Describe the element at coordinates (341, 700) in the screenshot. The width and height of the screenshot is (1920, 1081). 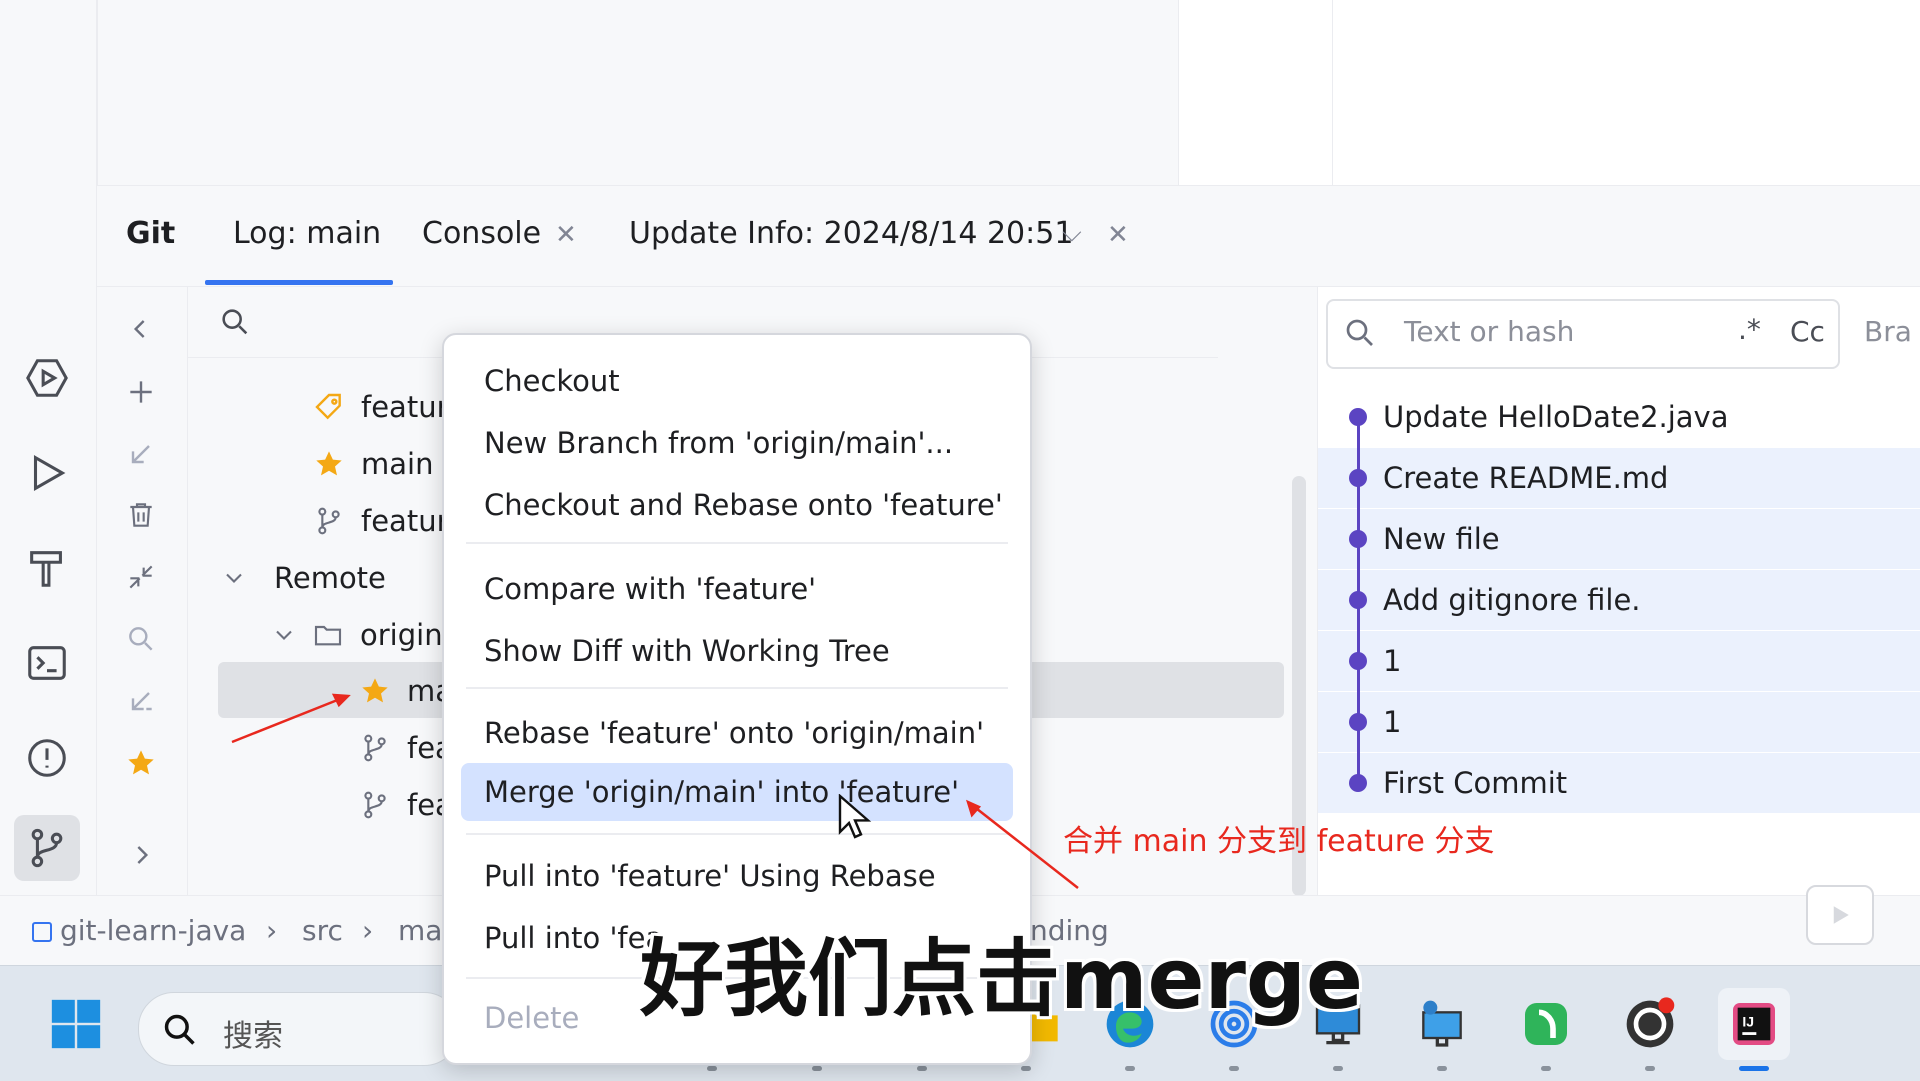
I see `annotation-arrowhead-left` at that location.